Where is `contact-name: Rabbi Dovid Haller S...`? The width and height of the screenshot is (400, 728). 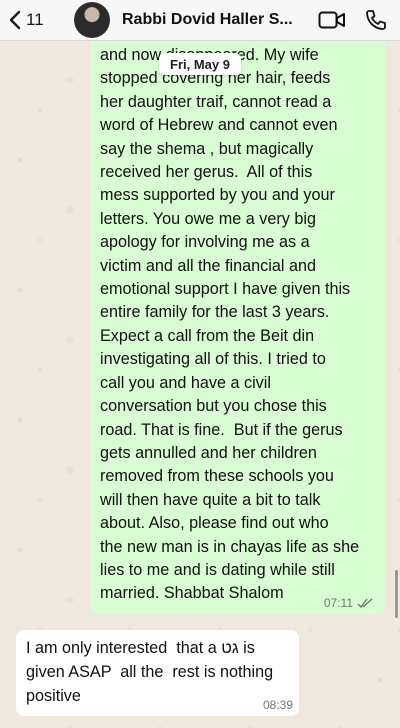
contact-name: Rabbi Dovid Haller S... is located at coordinates (211, 20).